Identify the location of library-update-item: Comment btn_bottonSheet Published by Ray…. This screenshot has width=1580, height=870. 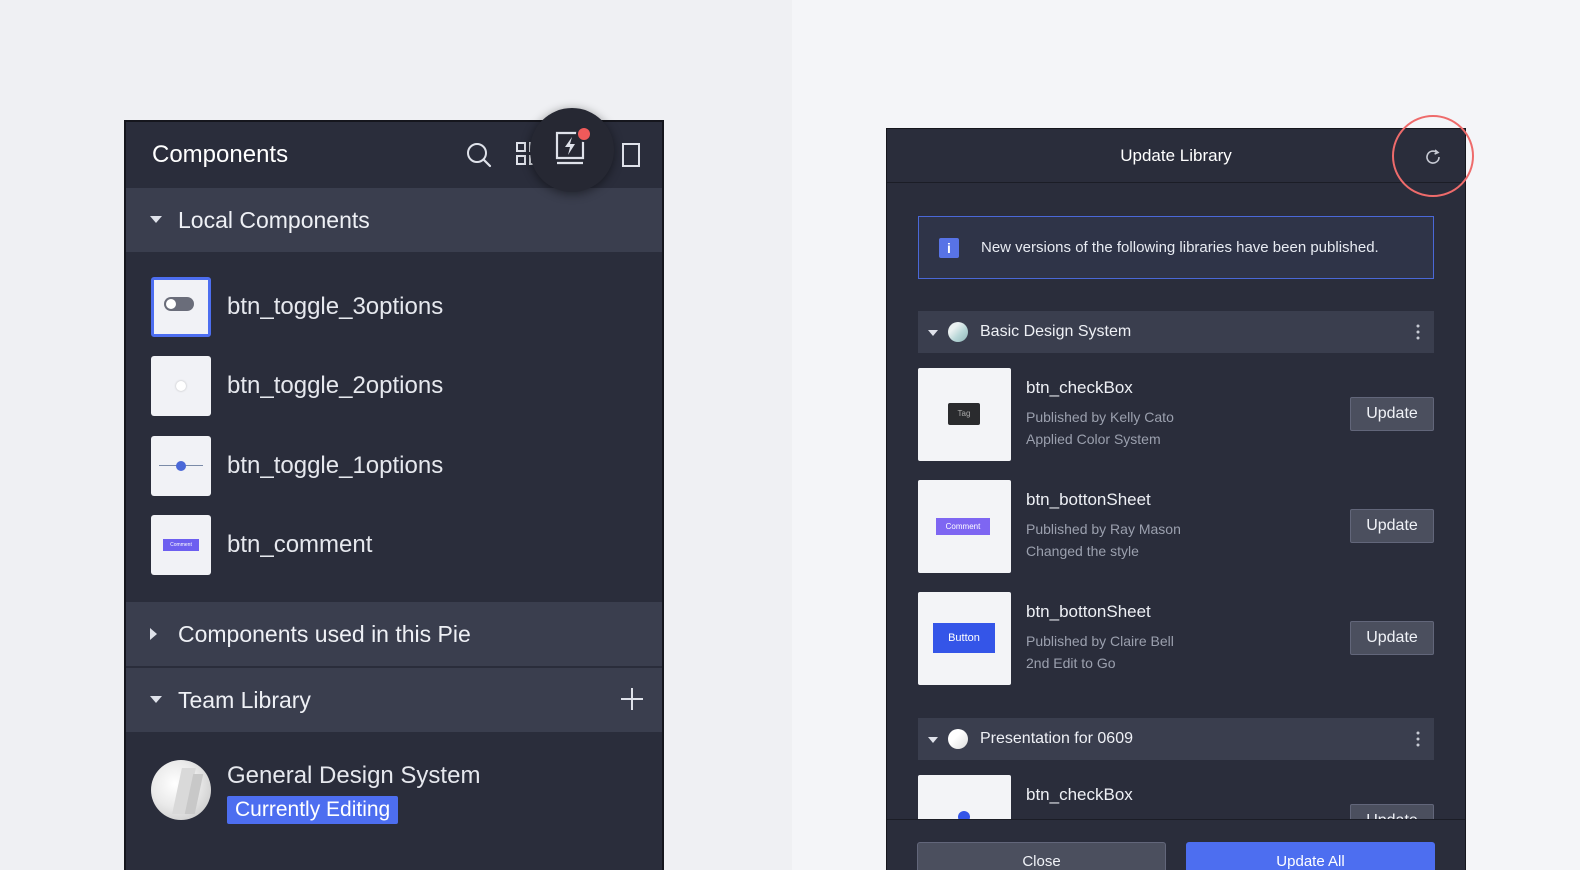
(1176, 526).